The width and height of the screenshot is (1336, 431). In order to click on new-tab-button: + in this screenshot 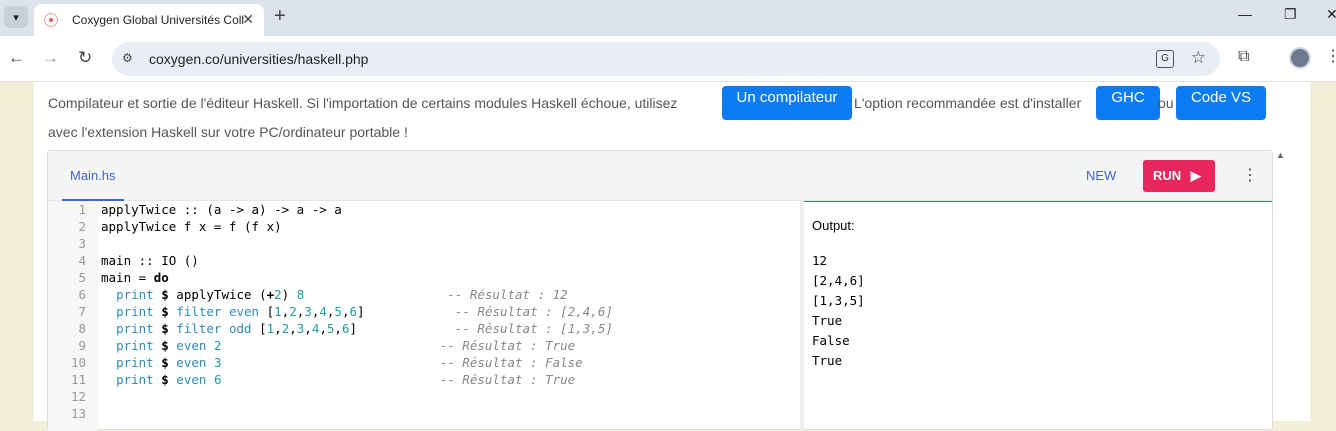, I will do `click(280, 16)`.